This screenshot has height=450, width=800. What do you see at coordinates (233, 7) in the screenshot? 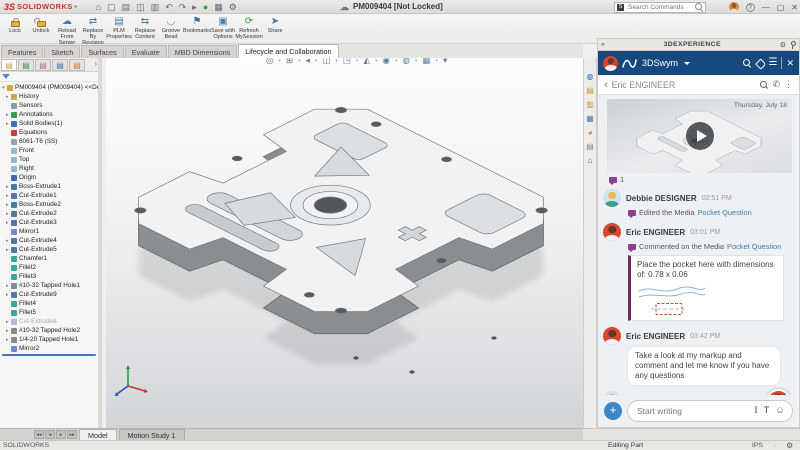
I see `options-icon: ⚙` at bounding box center [233, 7].